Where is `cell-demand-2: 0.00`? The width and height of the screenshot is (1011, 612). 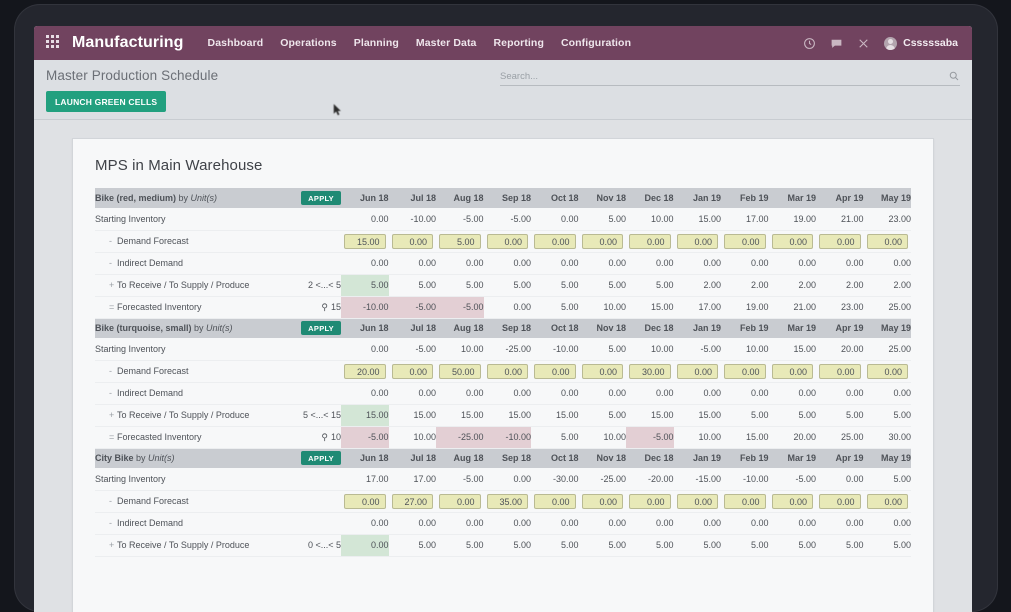
cell-demand-2: 0.00 is located at coordinates (460, 501).